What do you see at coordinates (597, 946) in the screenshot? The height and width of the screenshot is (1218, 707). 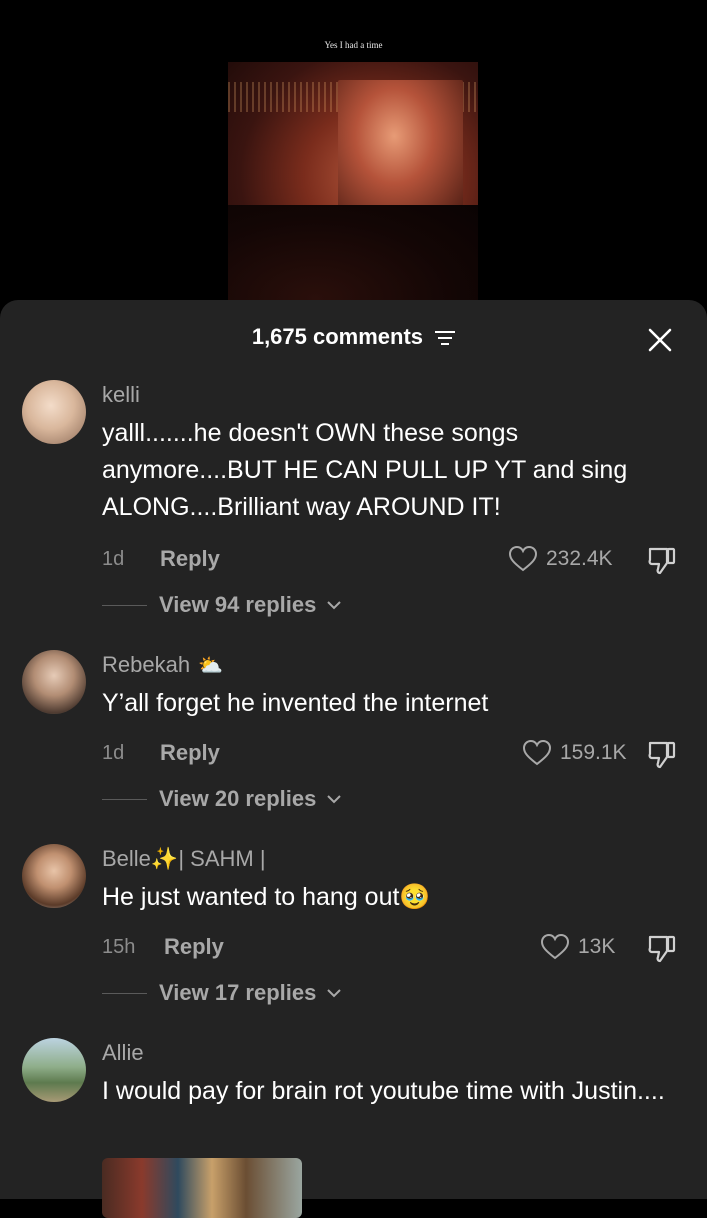 I see `like-count: 13K` at bounding box center [597, 946].